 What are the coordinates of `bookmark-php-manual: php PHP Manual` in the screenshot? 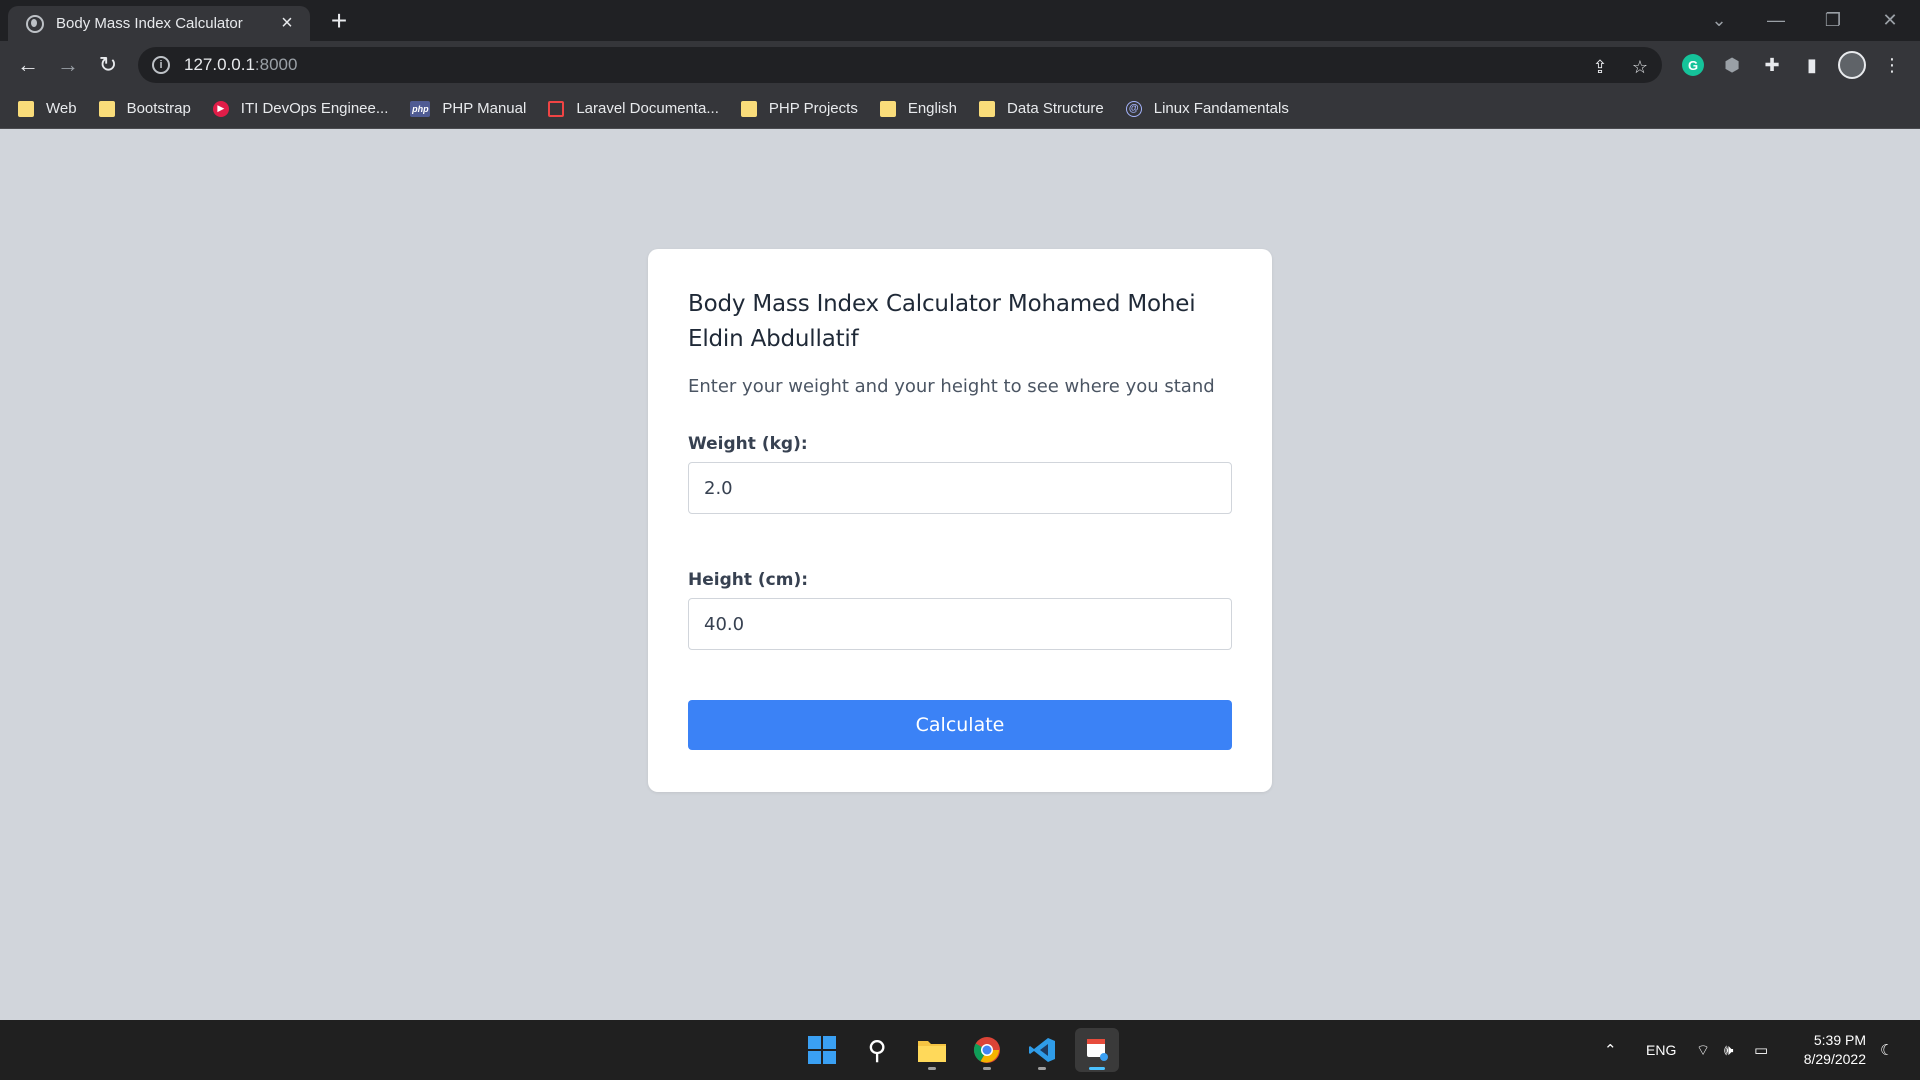 It's located at (468, 108).